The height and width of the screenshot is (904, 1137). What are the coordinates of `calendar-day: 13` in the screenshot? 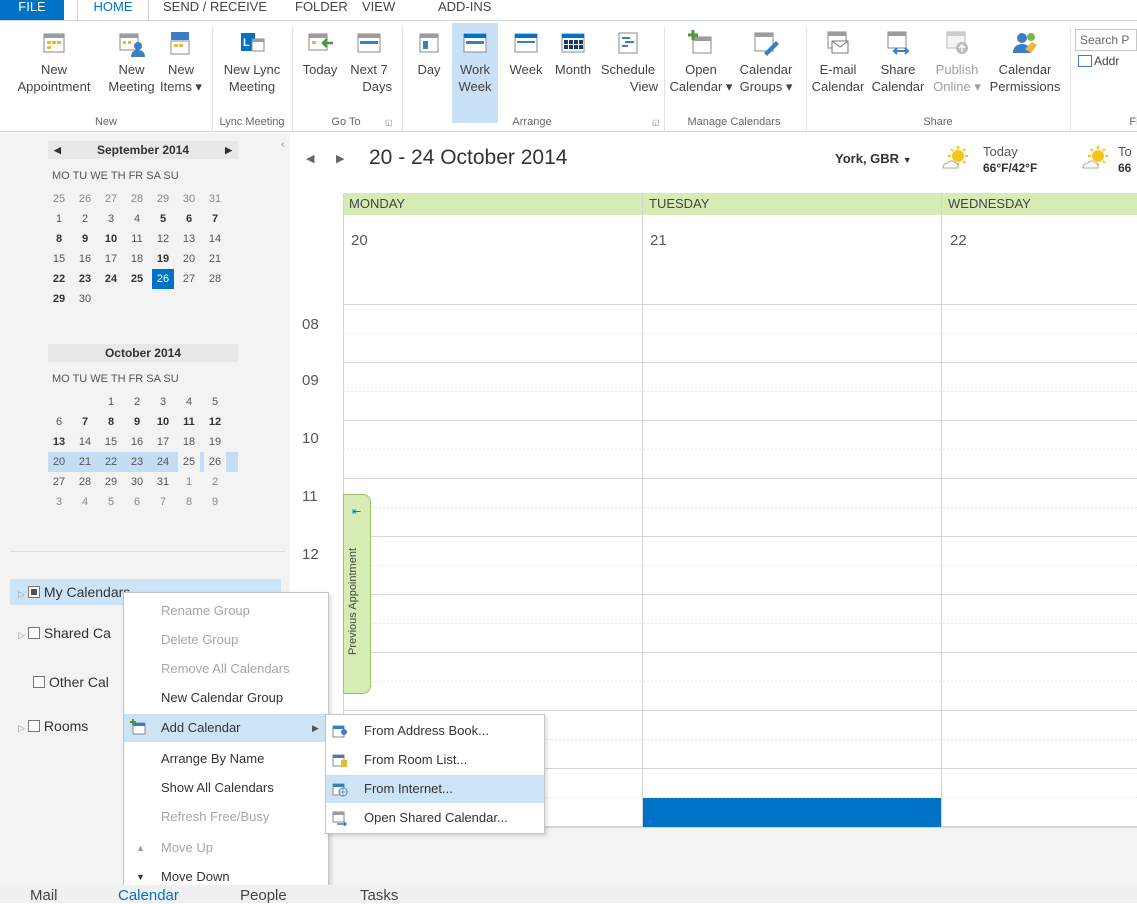 It's located at (189, 239).